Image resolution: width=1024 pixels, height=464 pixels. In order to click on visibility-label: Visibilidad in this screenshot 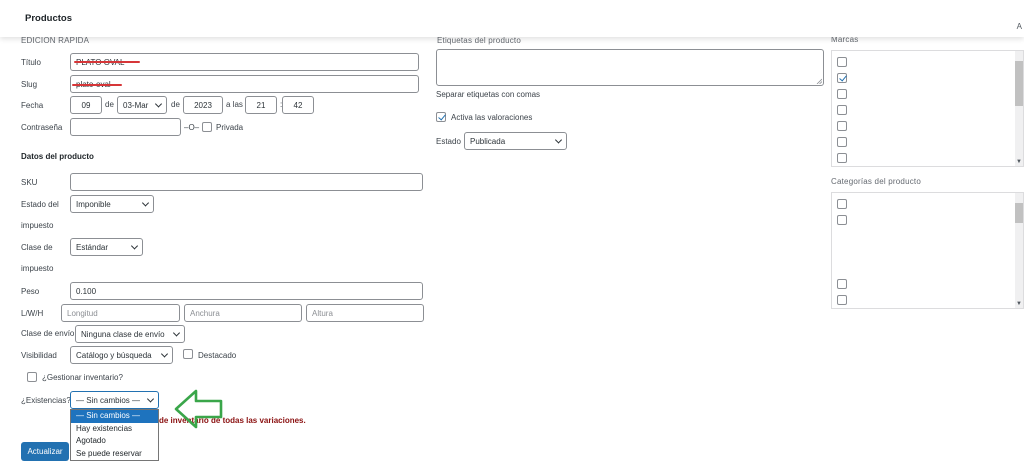, I will do `click(39, 355)`.